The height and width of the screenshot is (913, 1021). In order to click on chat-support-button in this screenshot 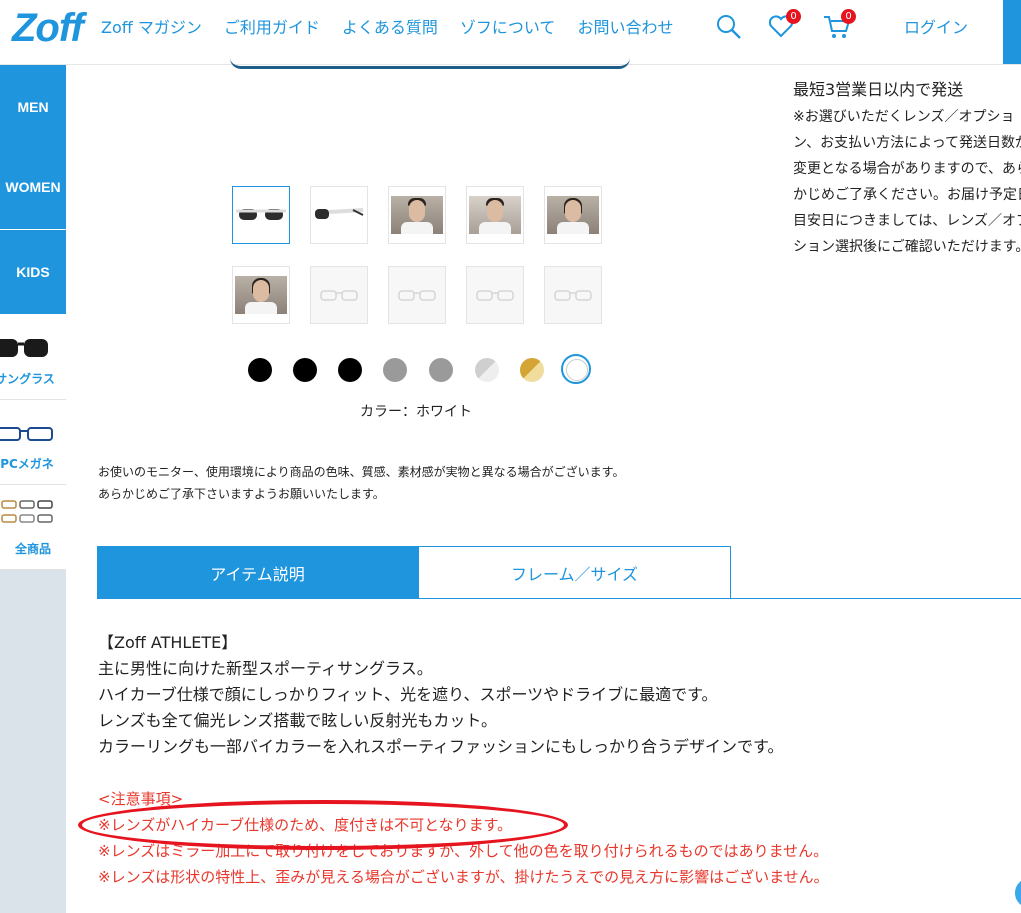, I will do `click(1017, 893)`.